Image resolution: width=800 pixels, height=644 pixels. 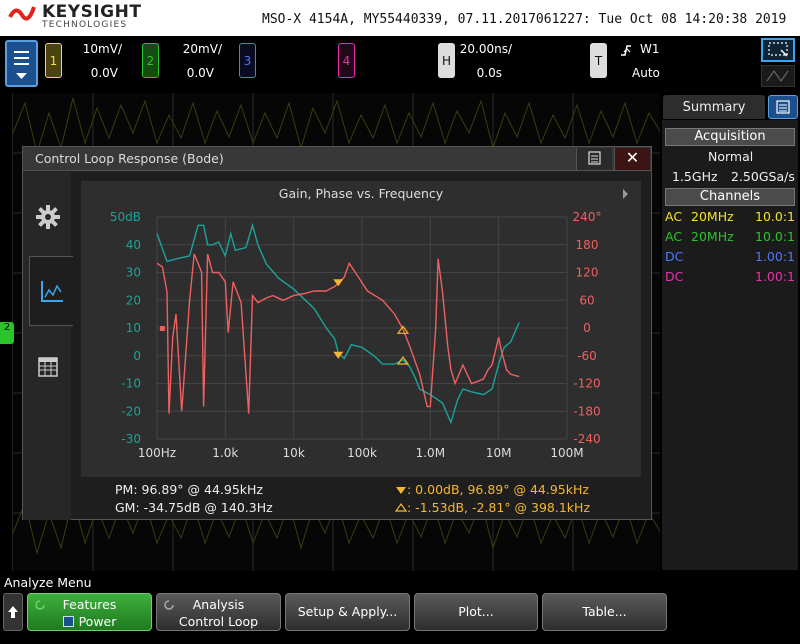 I want to click on trigger-edge-icon, so click(x=626, y=50).